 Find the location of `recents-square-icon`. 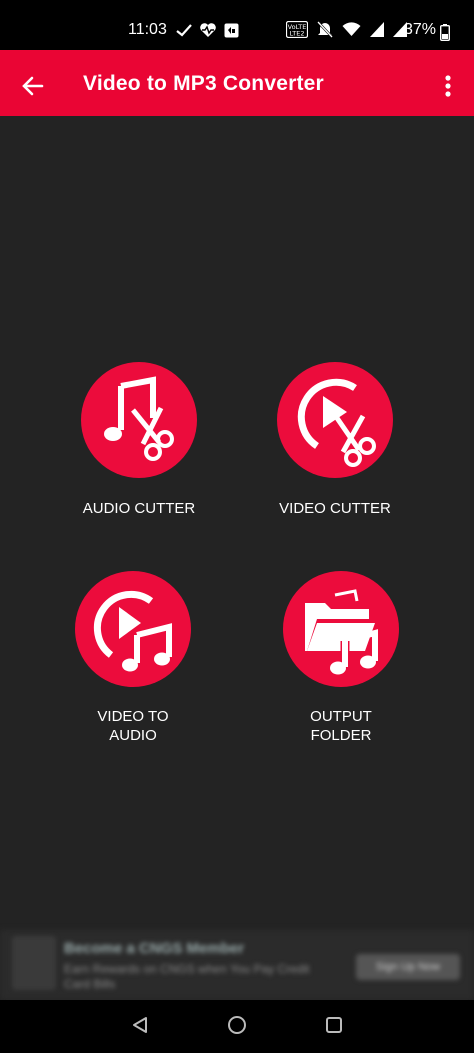

recents-square-icon is located at coordinates (334, 1025).